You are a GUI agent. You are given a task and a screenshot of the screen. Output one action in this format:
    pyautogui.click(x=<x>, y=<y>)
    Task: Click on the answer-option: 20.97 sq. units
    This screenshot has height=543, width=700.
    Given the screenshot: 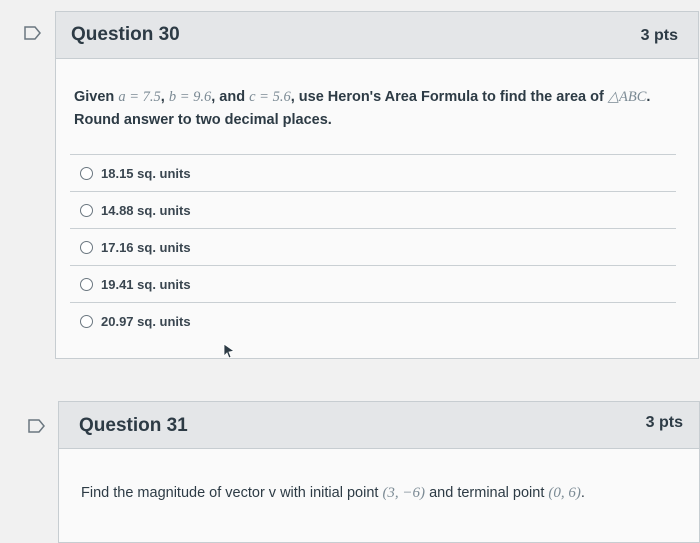 What is the action you would take?
    pyautogui.click(x=373, y=320)
    